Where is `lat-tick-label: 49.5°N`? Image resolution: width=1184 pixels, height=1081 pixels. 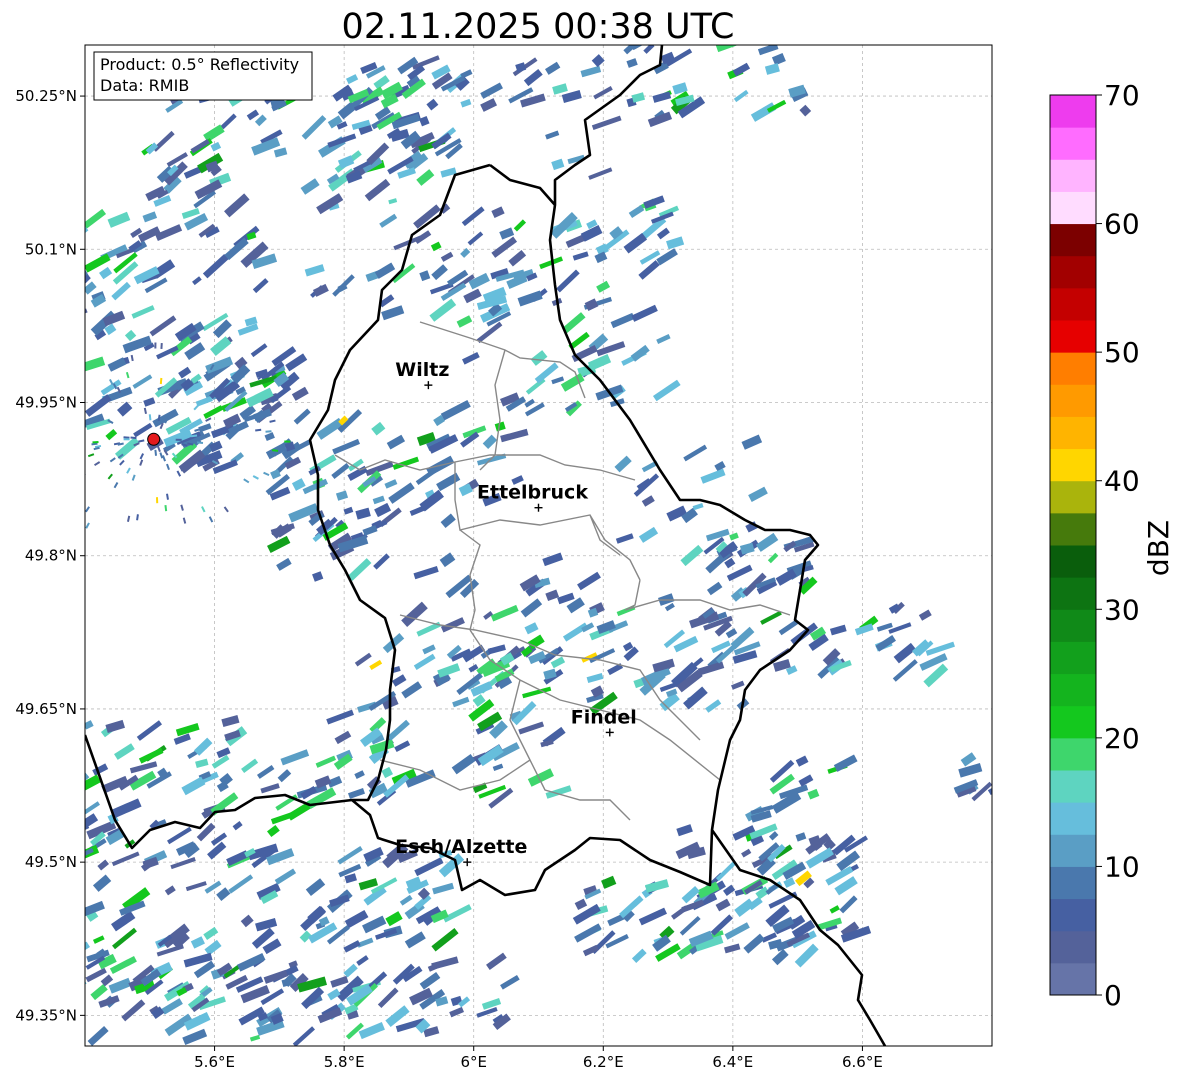
lat-tick-label: 49.5°N is located at coordinates (51, 862).